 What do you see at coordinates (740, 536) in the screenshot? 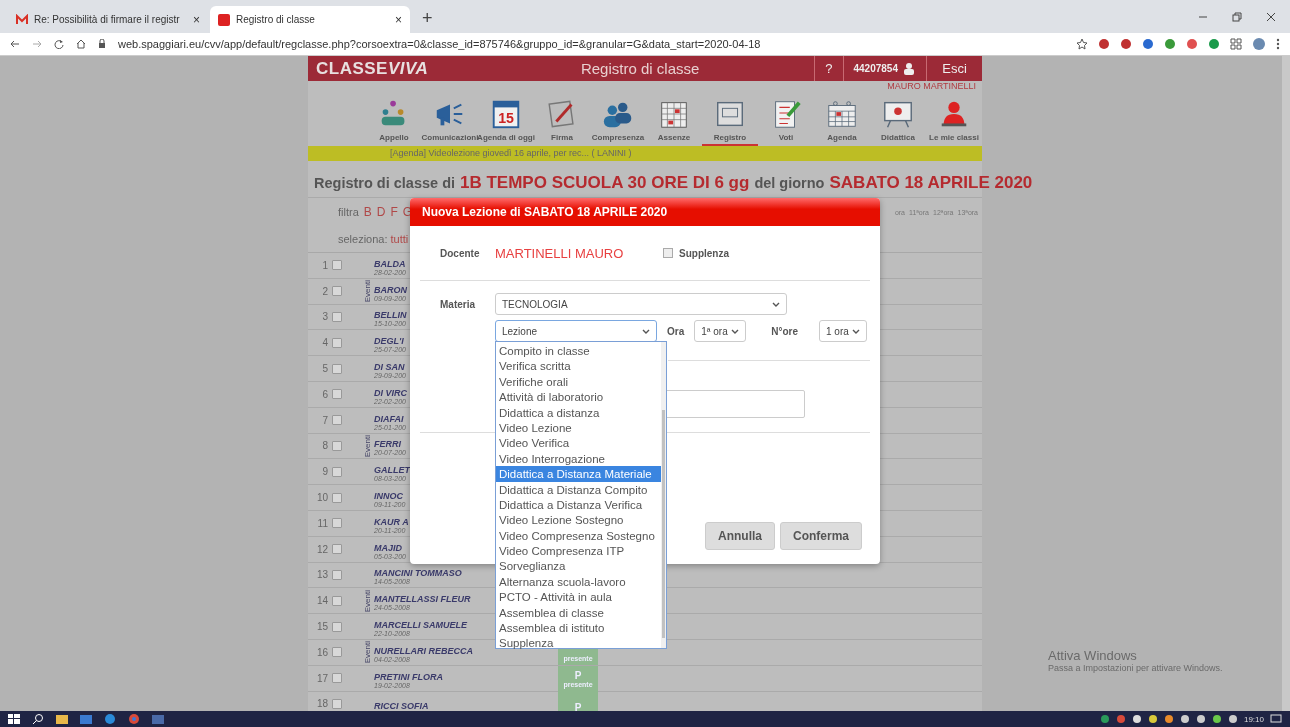
I see `cancel-button: Annulla` at bounding box center [740, 536].